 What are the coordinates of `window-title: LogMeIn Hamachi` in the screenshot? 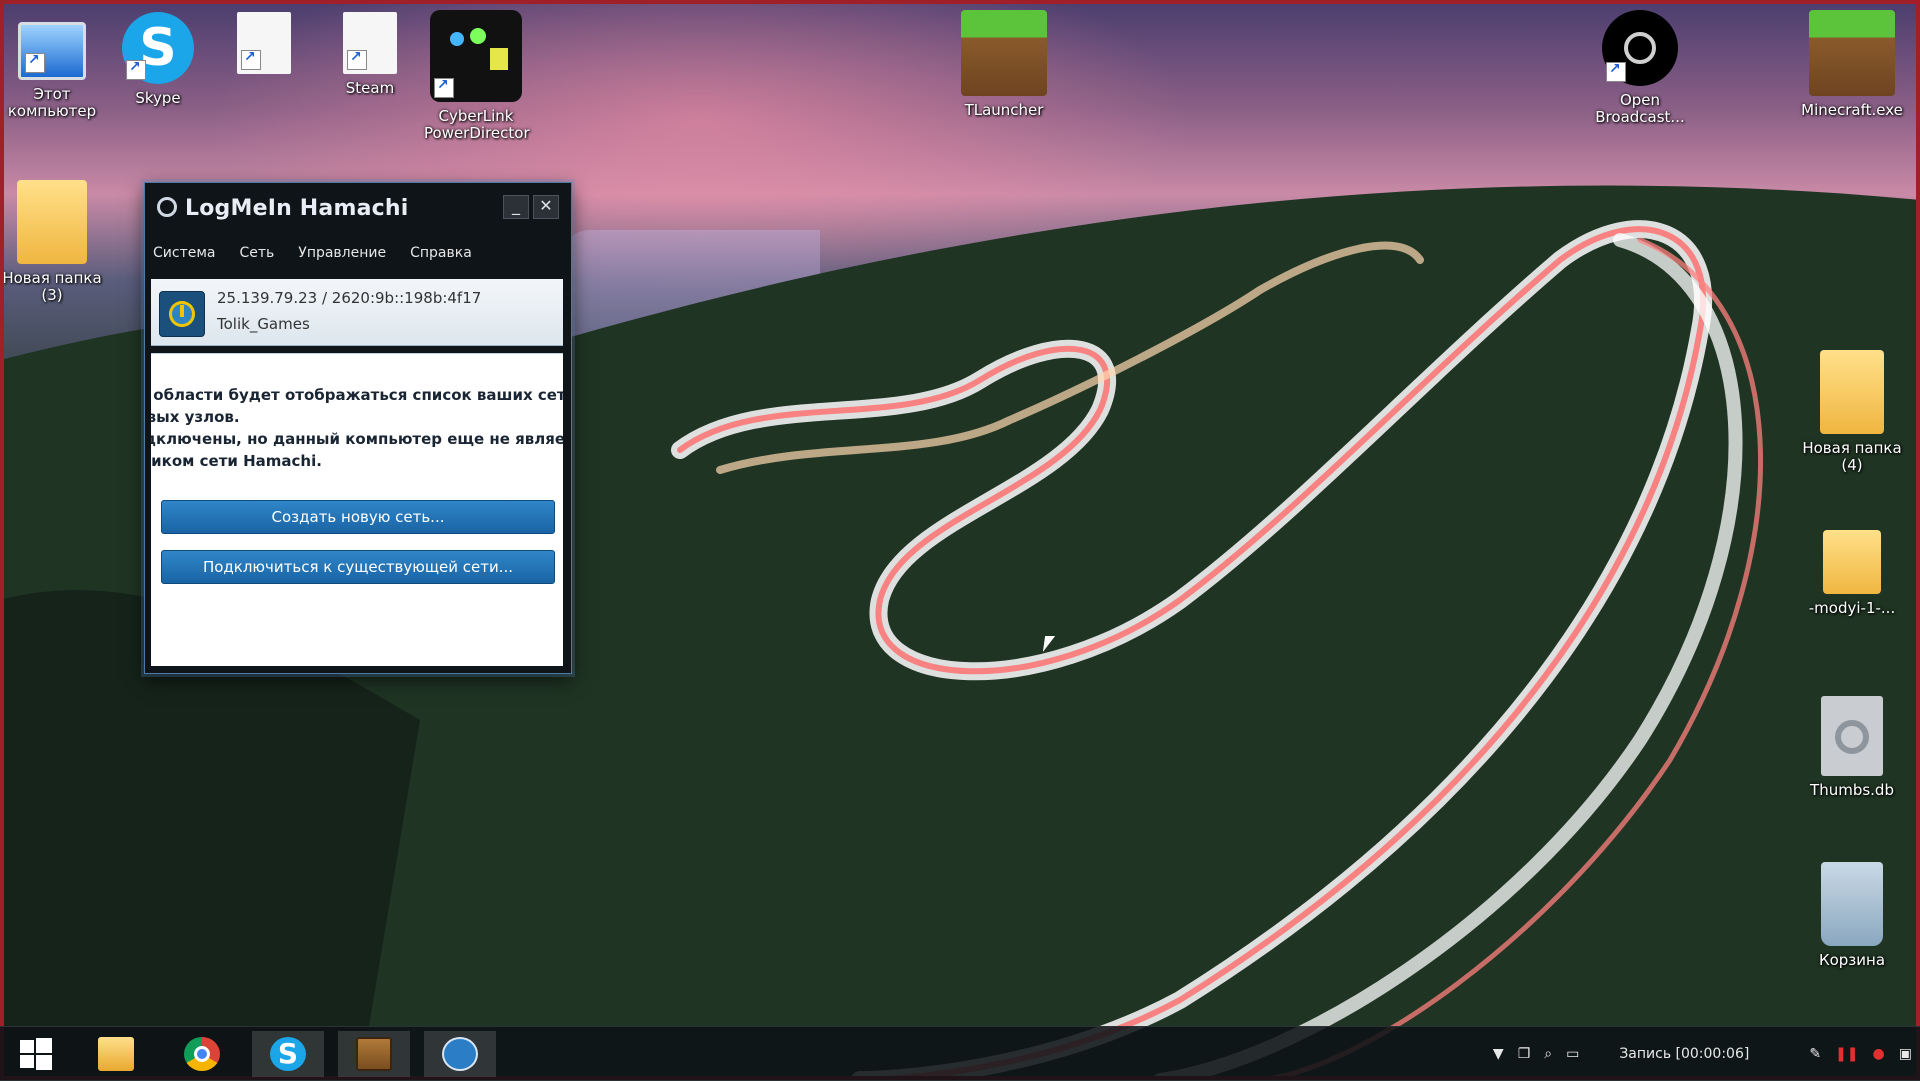 It's located at (297, 208).